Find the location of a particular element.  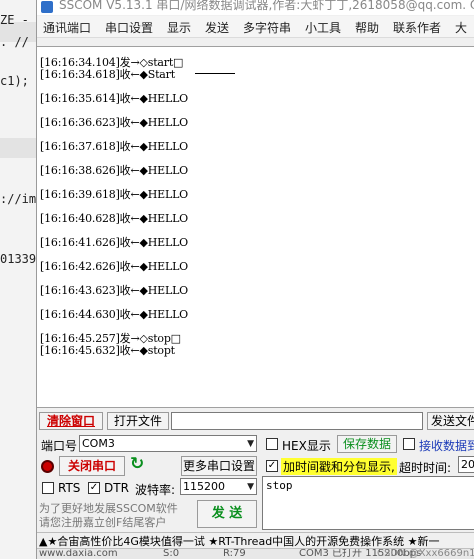

send-text-input: stop is located at coordinates (368, 503).